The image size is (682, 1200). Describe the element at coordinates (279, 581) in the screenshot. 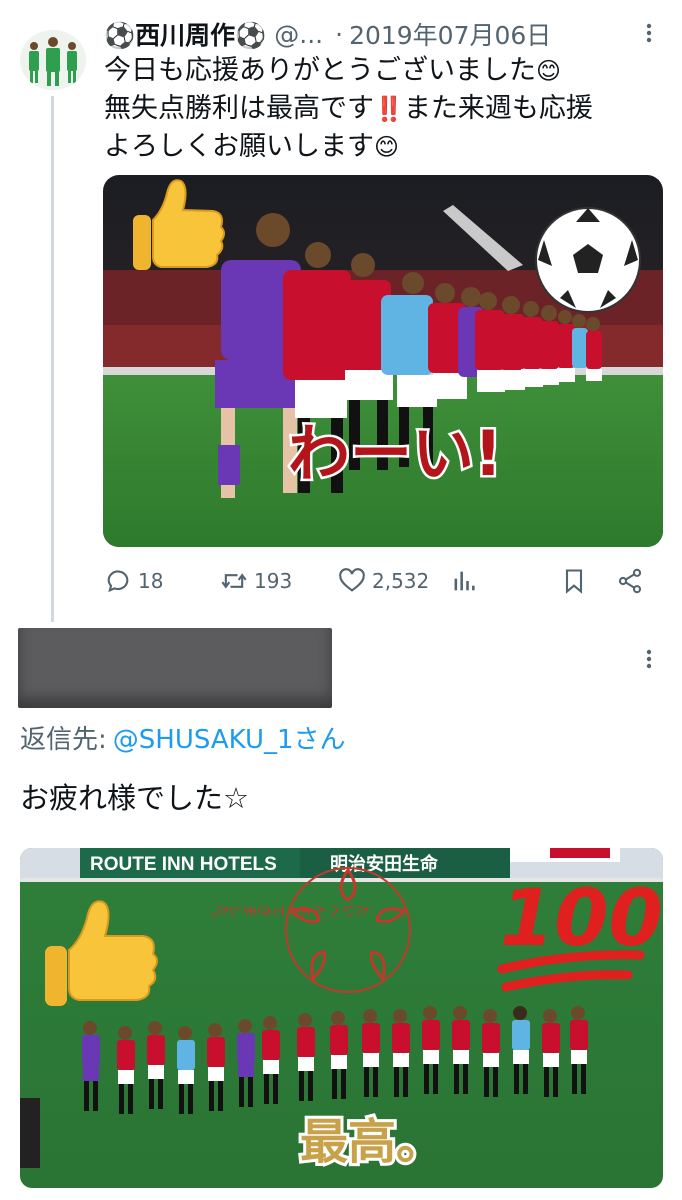

I see `retweet-button: 193` at that location.